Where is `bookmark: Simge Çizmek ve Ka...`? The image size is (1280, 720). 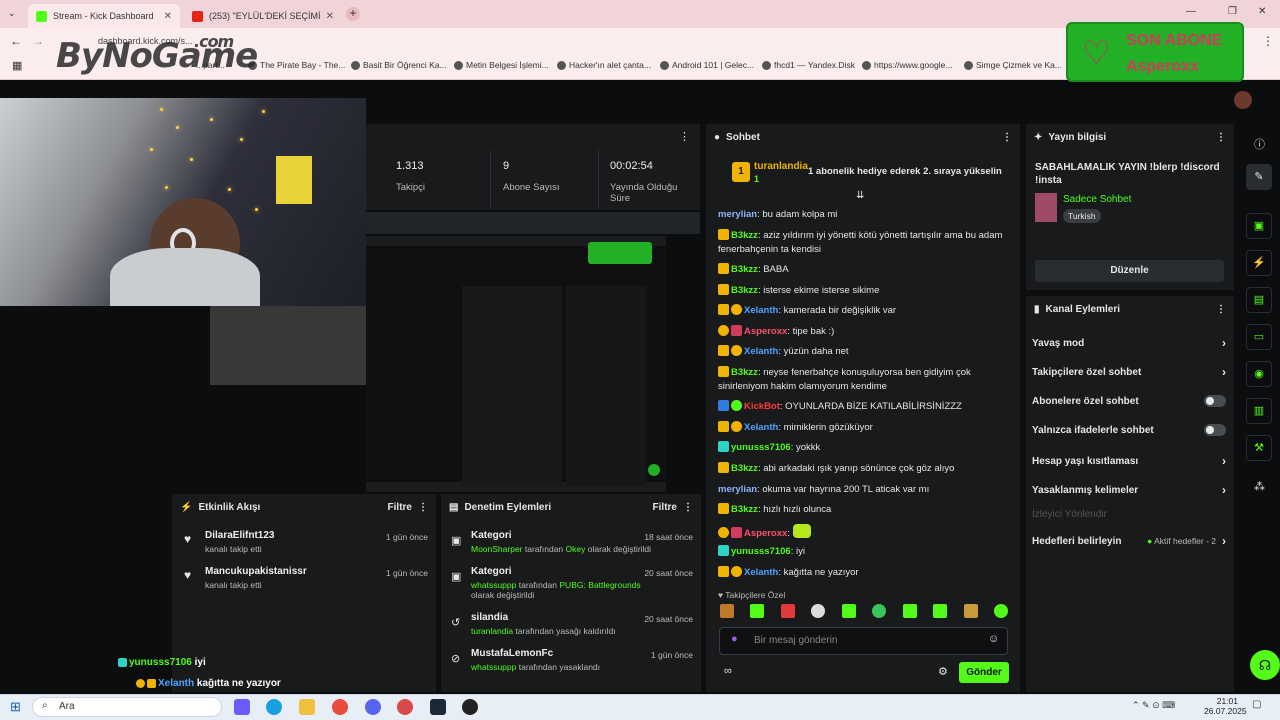
bookmark: Simge Çizmek ve Ka... is located at coordinates (1013, 65).